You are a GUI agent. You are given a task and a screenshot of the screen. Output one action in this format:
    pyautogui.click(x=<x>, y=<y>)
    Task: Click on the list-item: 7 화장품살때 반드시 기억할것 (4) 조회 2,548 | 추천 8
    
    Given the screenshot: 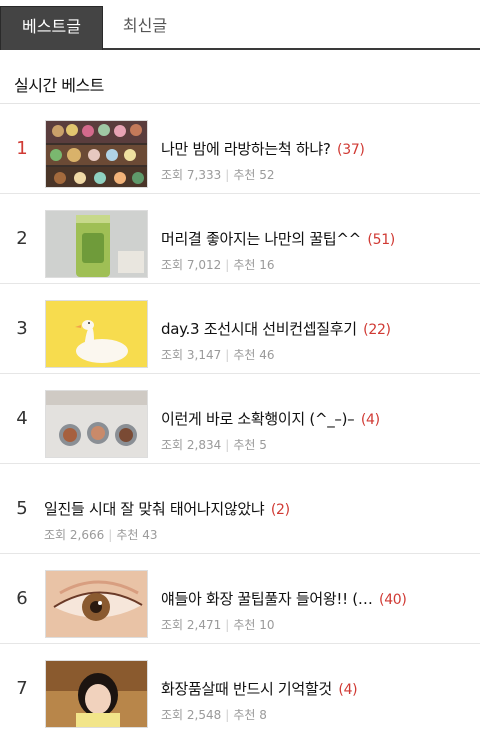 What is the action you would take?
    pyautogui.click(x=240, y=688)
    